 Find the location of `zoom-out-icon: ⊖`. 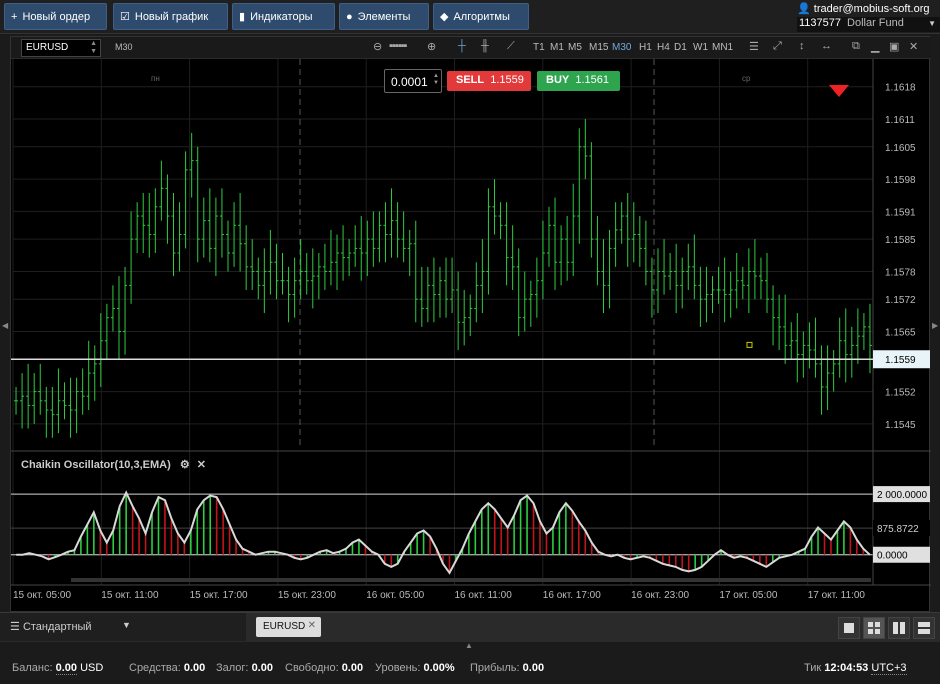

zoom-out-icon: ⊖ is located at coordinates (377, 46).